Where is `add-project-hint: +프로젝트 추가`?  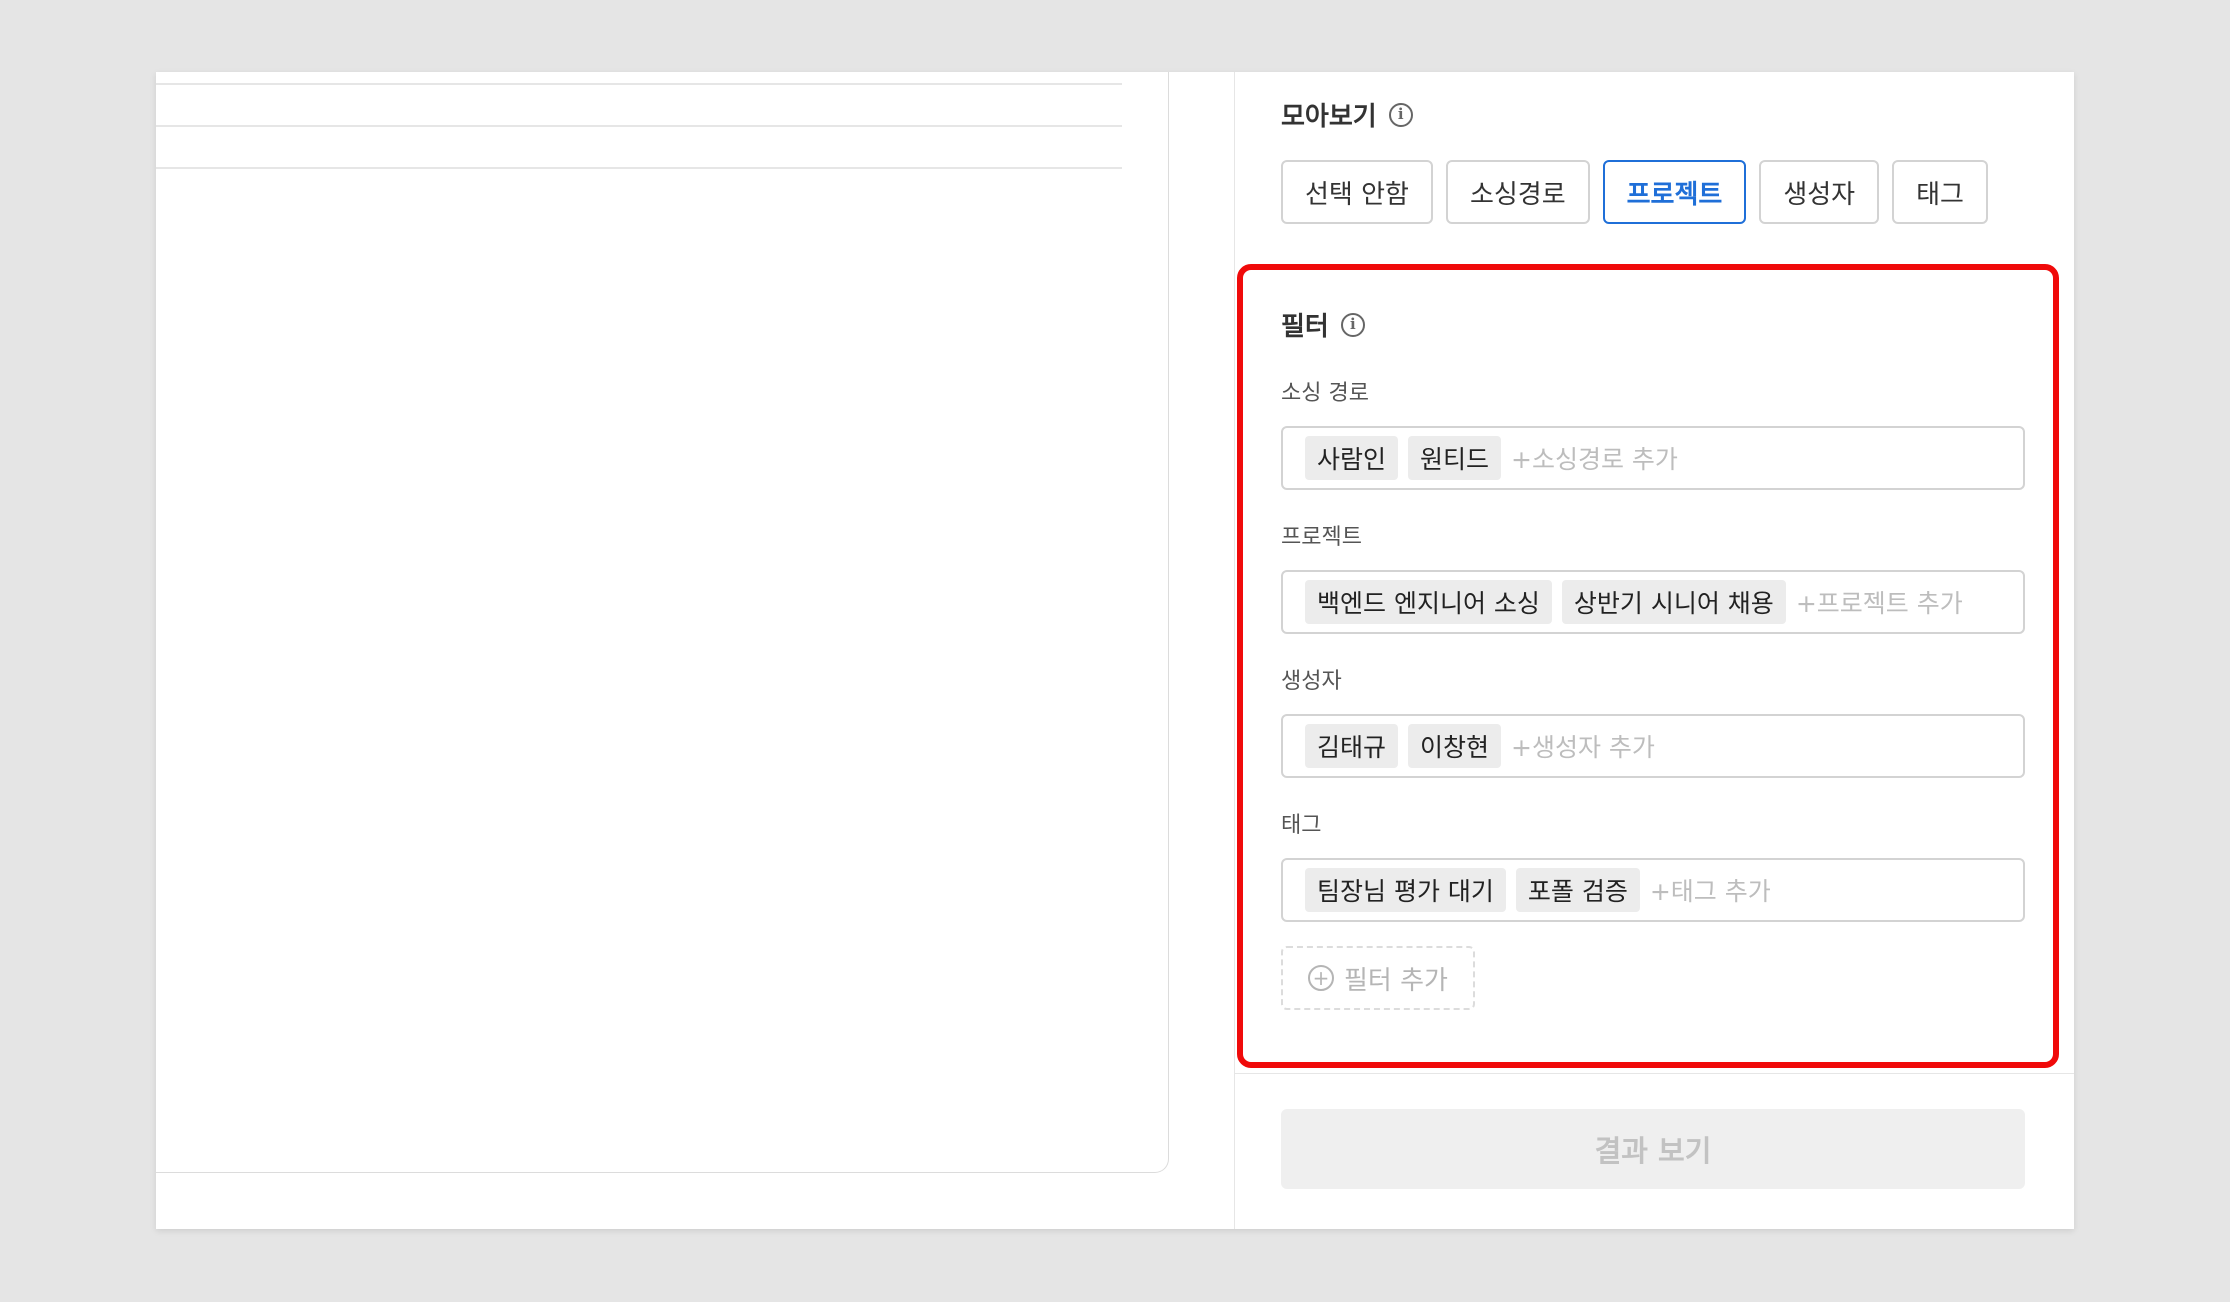
add-project-hint: +프로젝트 추가 is located at coordinates (1879, 602).